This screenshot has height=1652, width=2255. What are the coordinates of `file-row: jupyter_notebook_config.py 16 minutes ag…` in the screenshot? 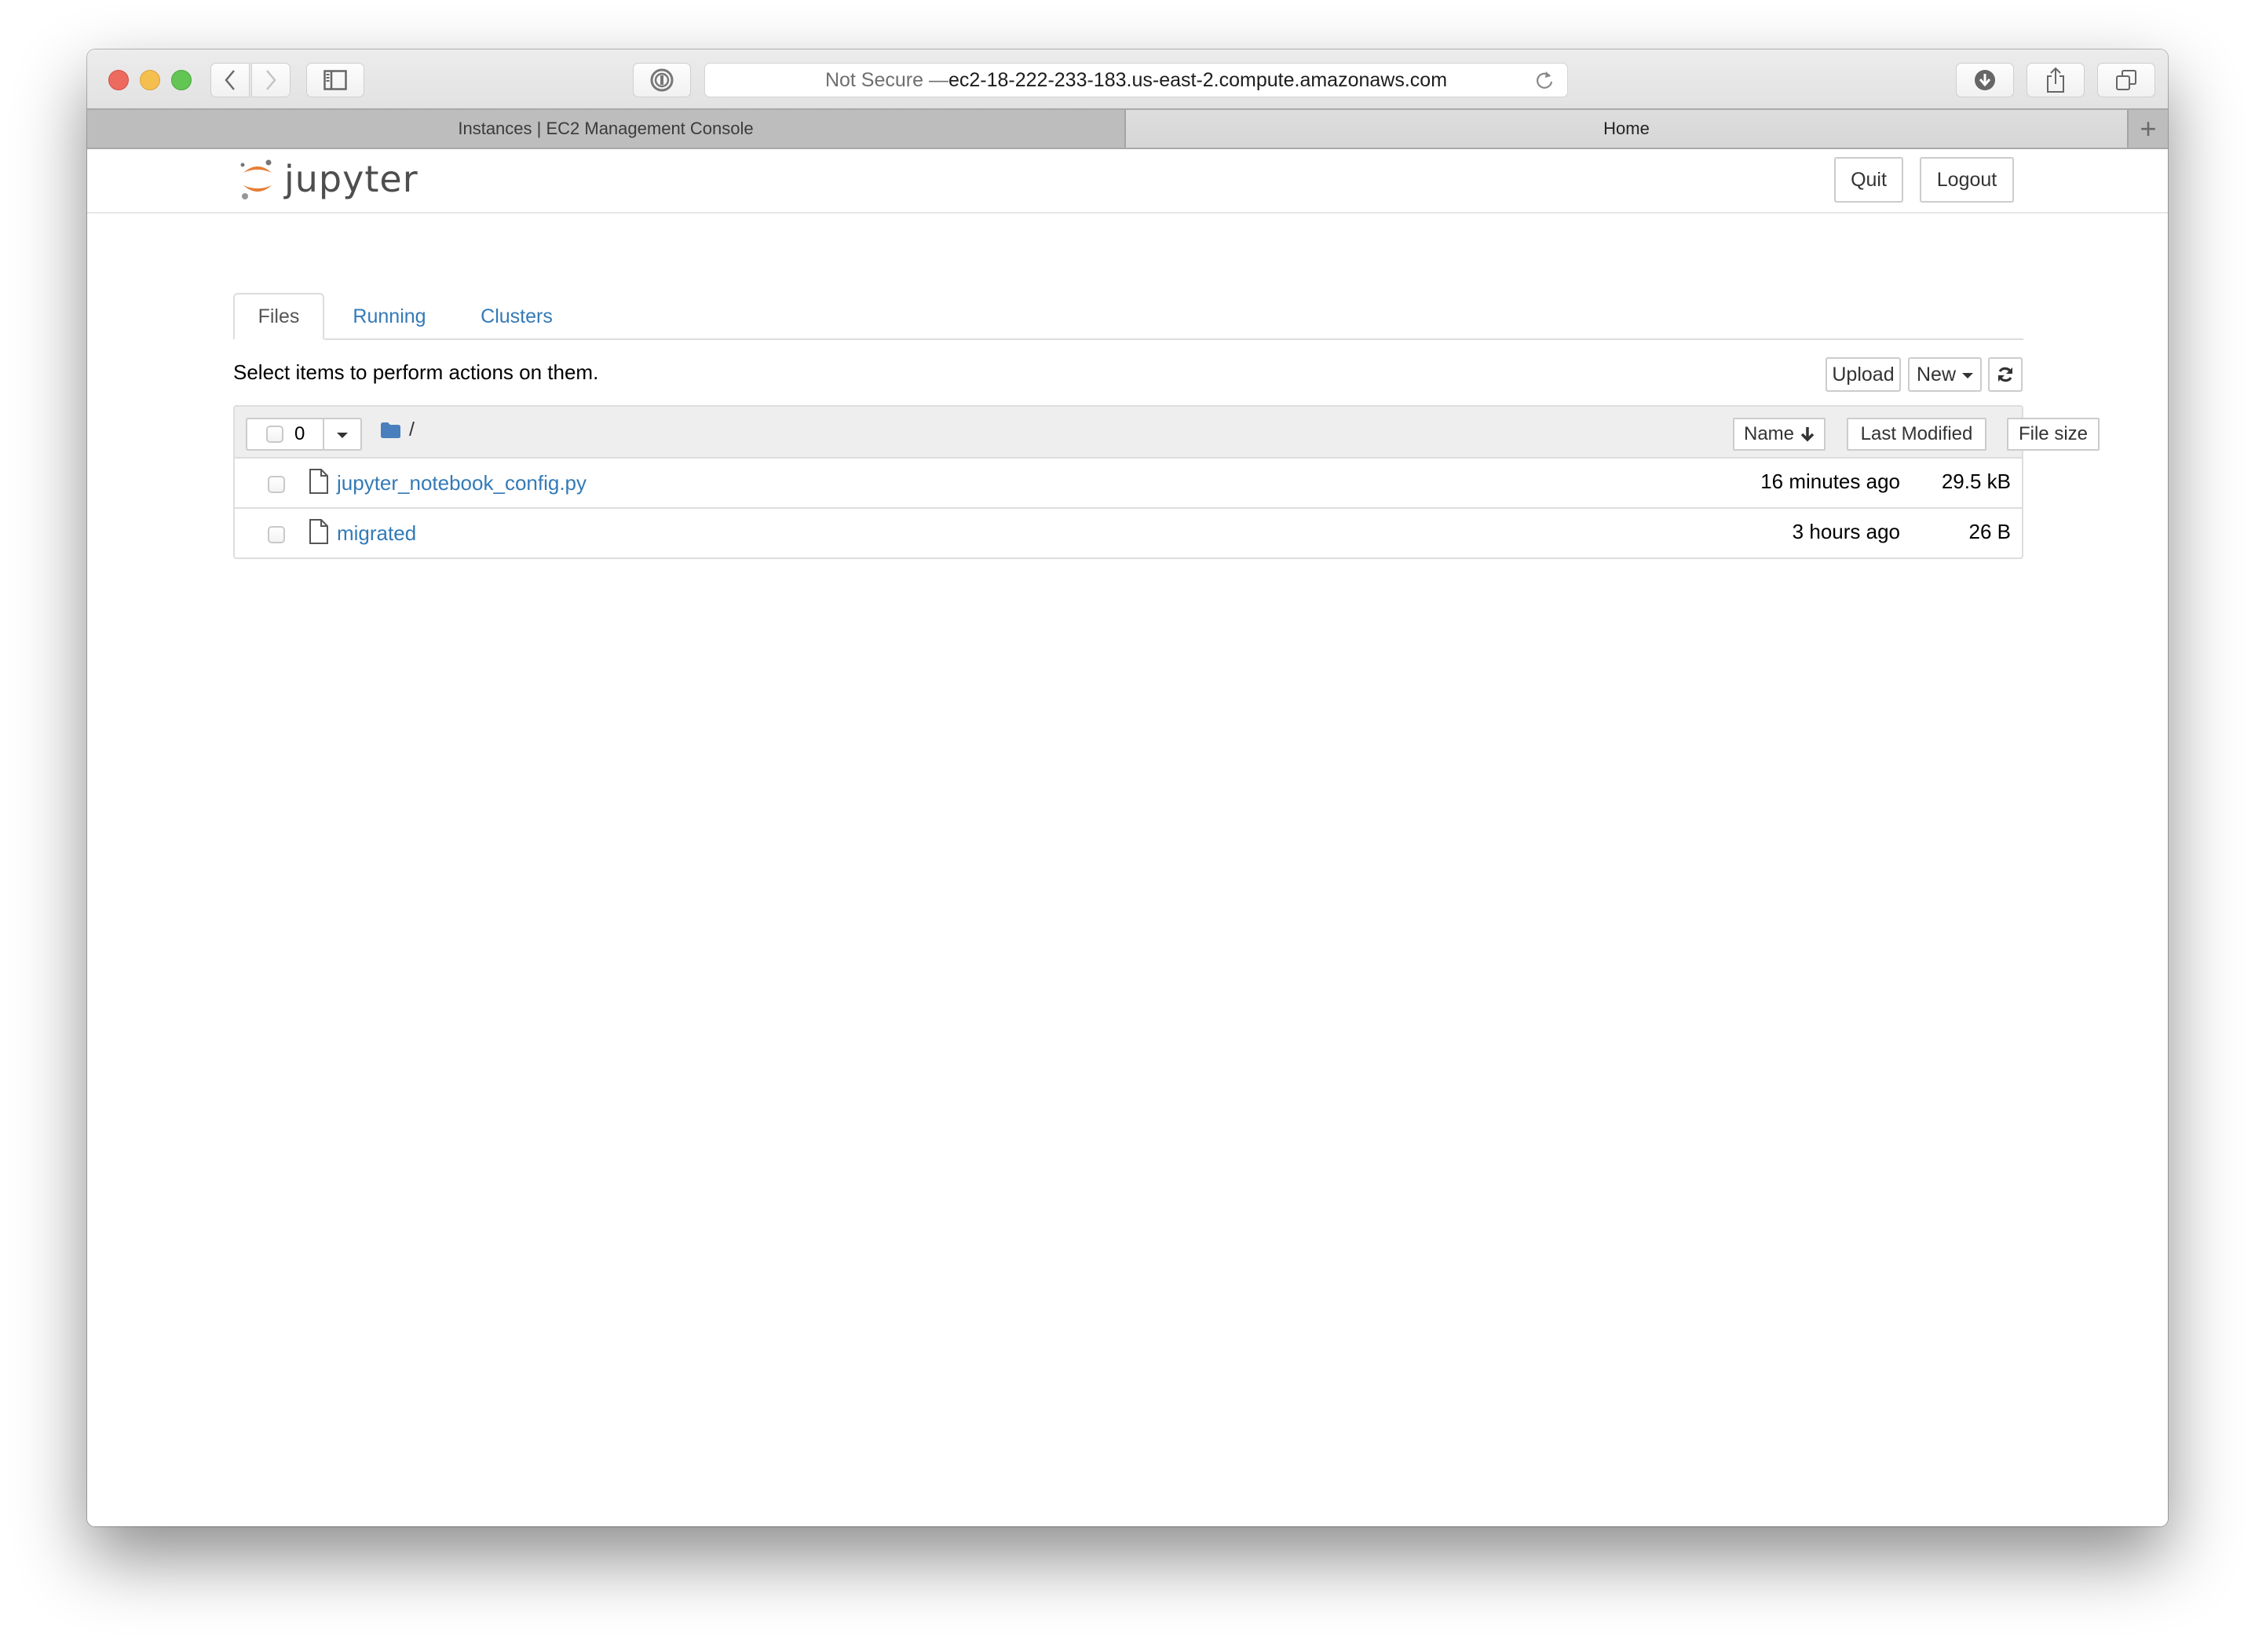 It's located at (1128, 484).